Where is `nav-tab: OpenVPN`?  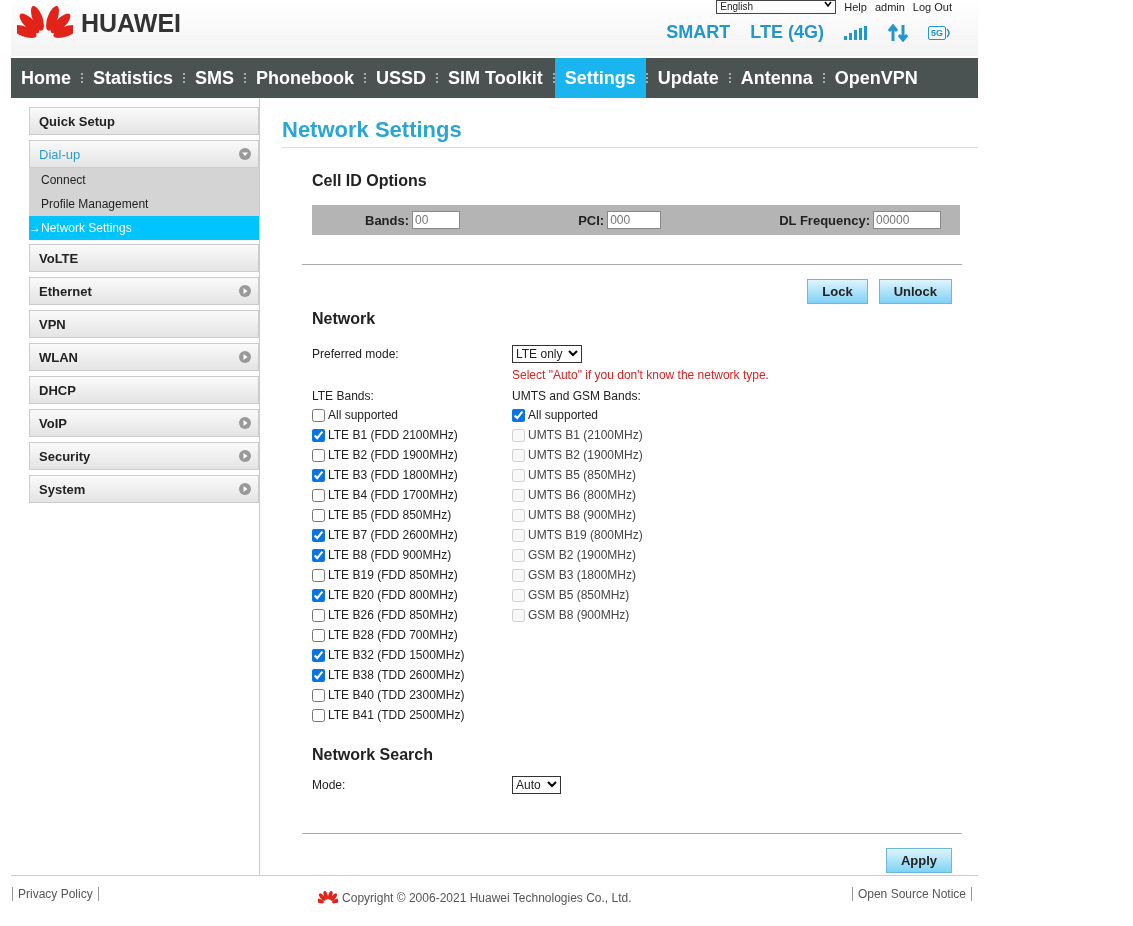
nav-tab: OpenVPN is located at coordinates (876, 78).